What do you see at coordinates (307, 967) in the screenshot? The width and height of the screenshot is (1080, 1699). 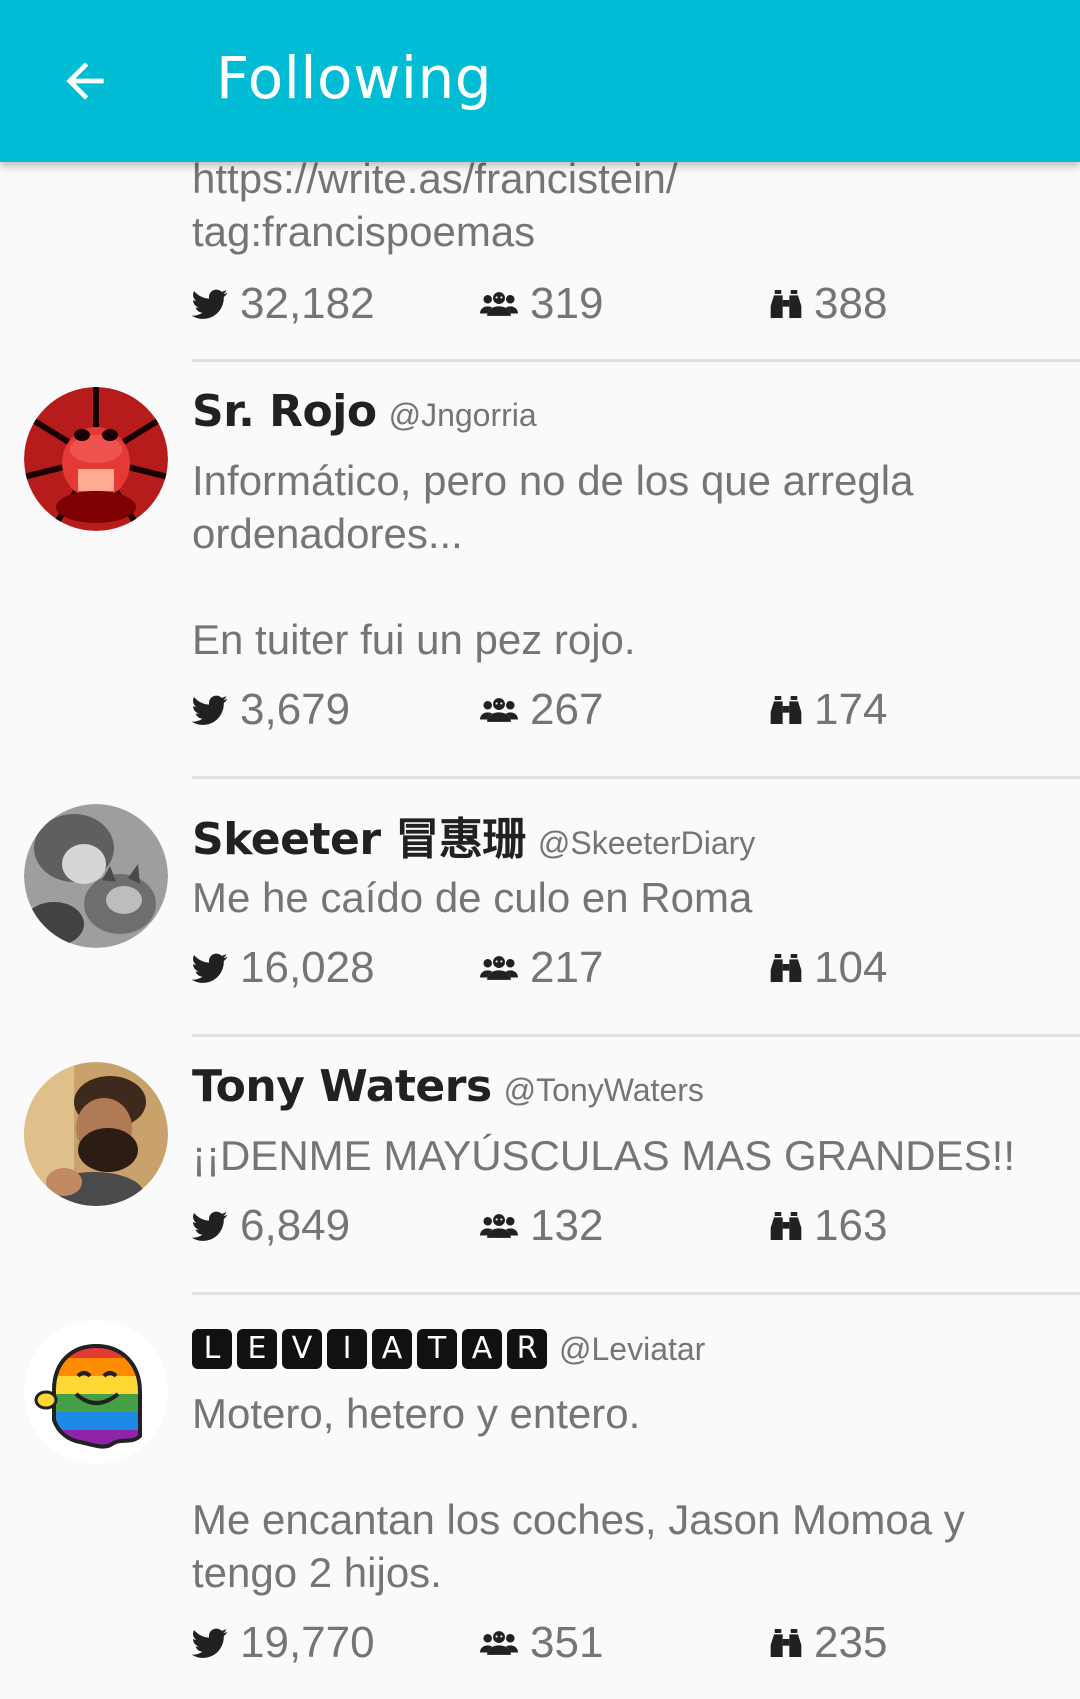 I see `tweets-count: 16,028` at bounding box center [307, 967].